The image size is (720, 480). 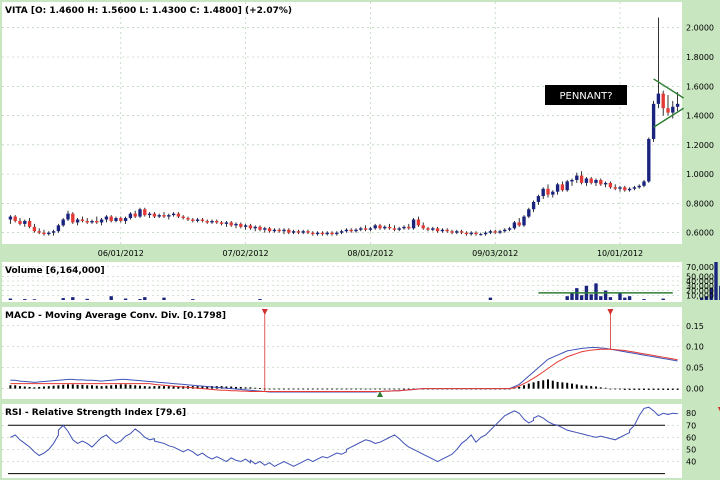 I want to click on price-x-tick: 08/01/2012, so click(x=370, y=253).